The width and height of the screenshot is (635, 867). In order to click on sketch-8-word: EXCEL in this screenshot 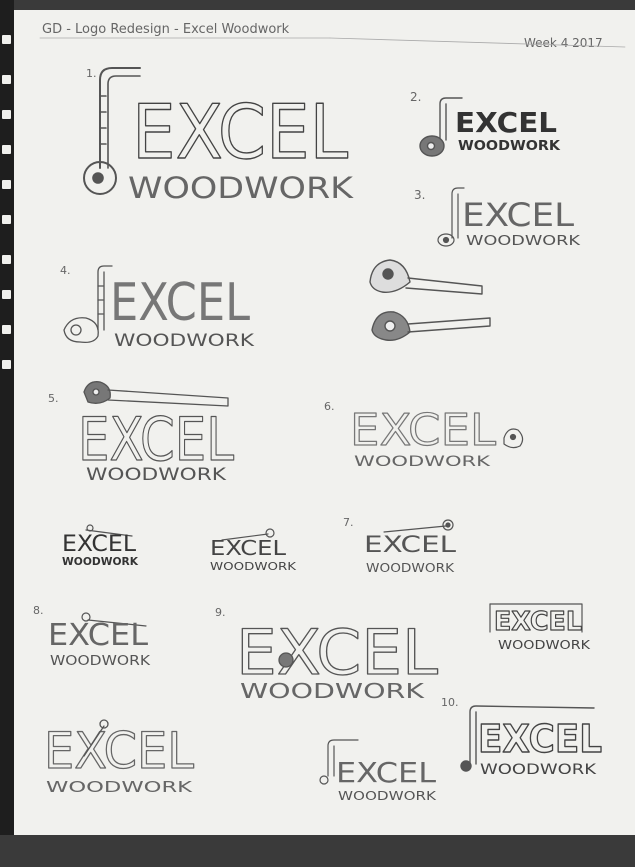, I will do `click(98, 635)`.